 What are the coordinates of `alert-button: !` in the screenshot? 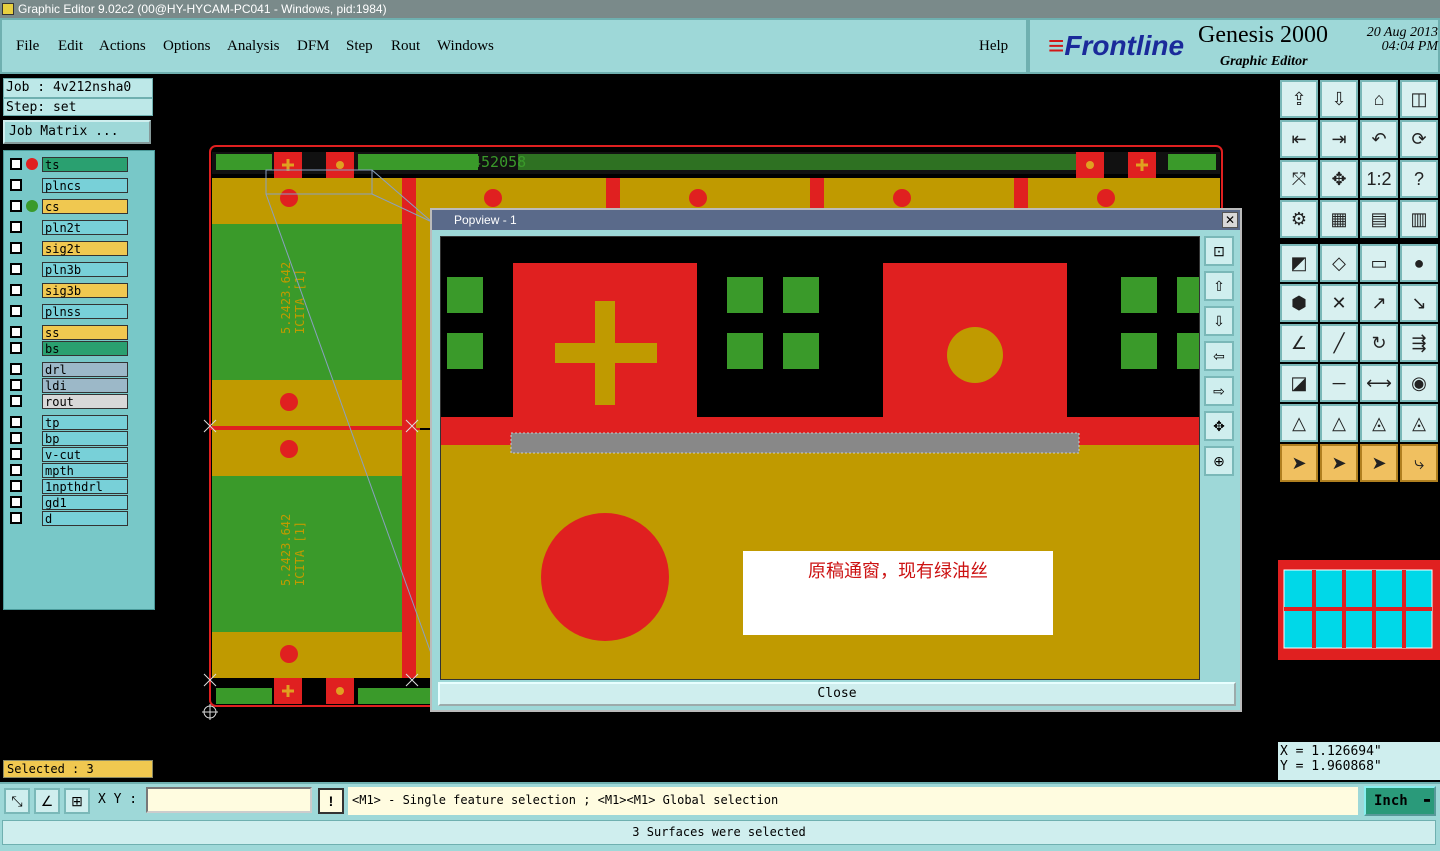 It's located at (331, 801).